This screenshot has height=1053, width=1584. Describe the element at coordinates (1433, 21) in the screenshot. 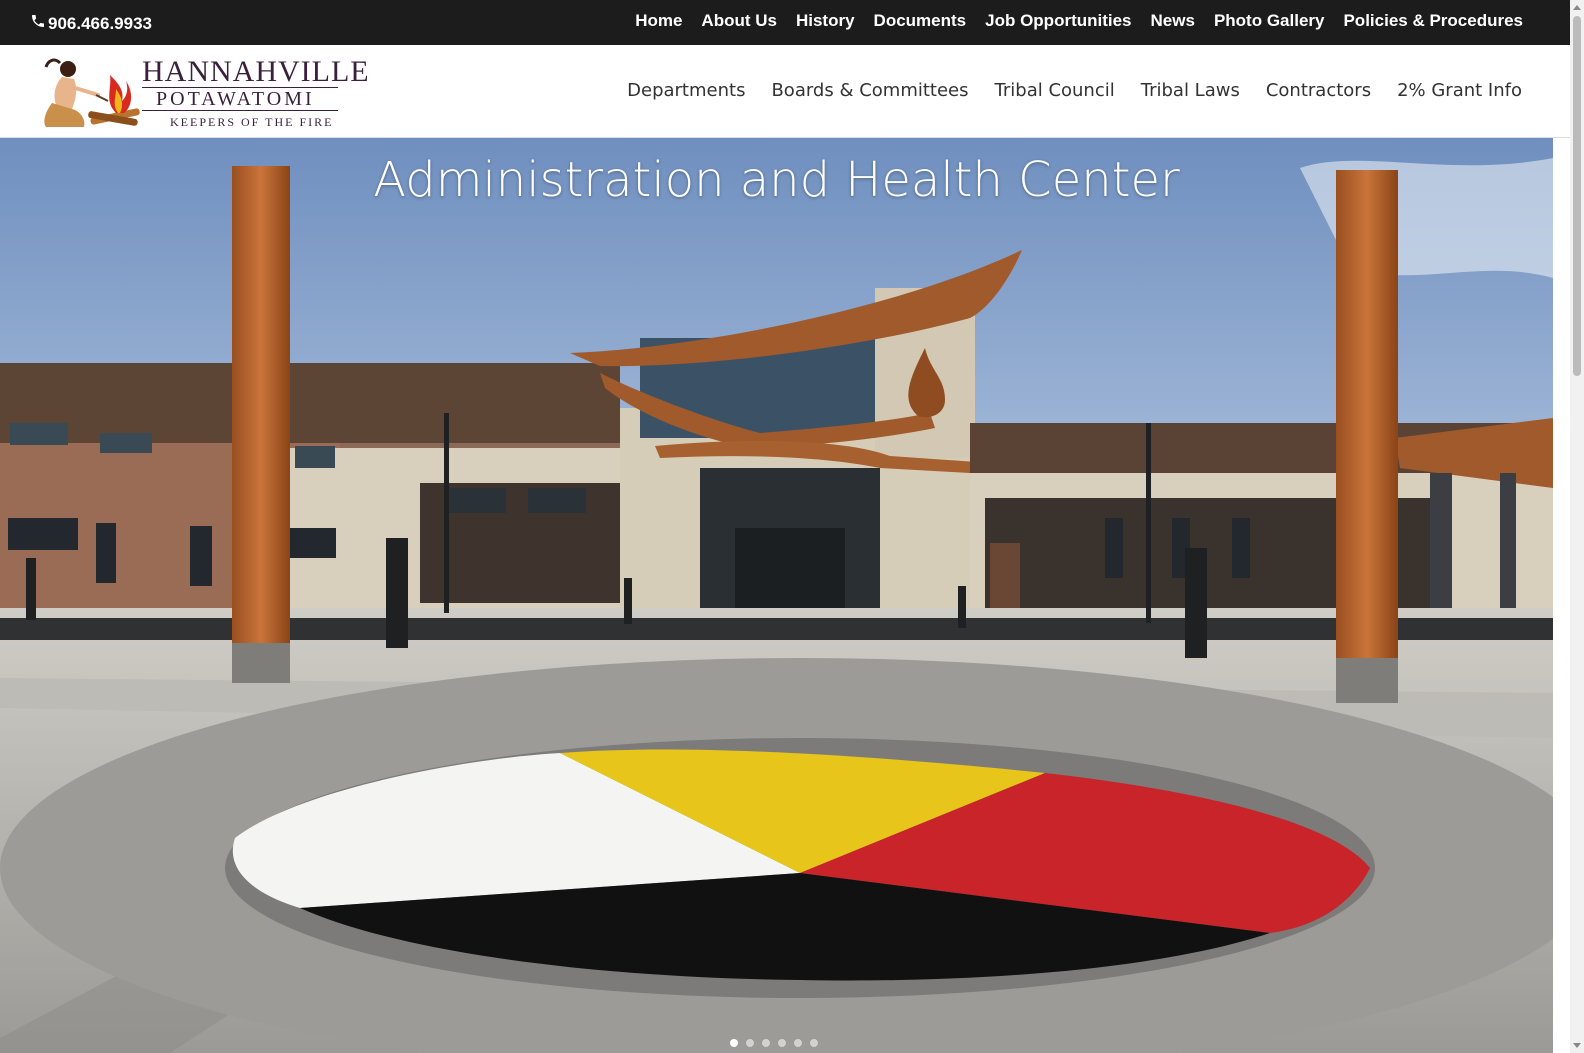

I see `top-nav-policies-procedures: Policies & Procedures` at that location.